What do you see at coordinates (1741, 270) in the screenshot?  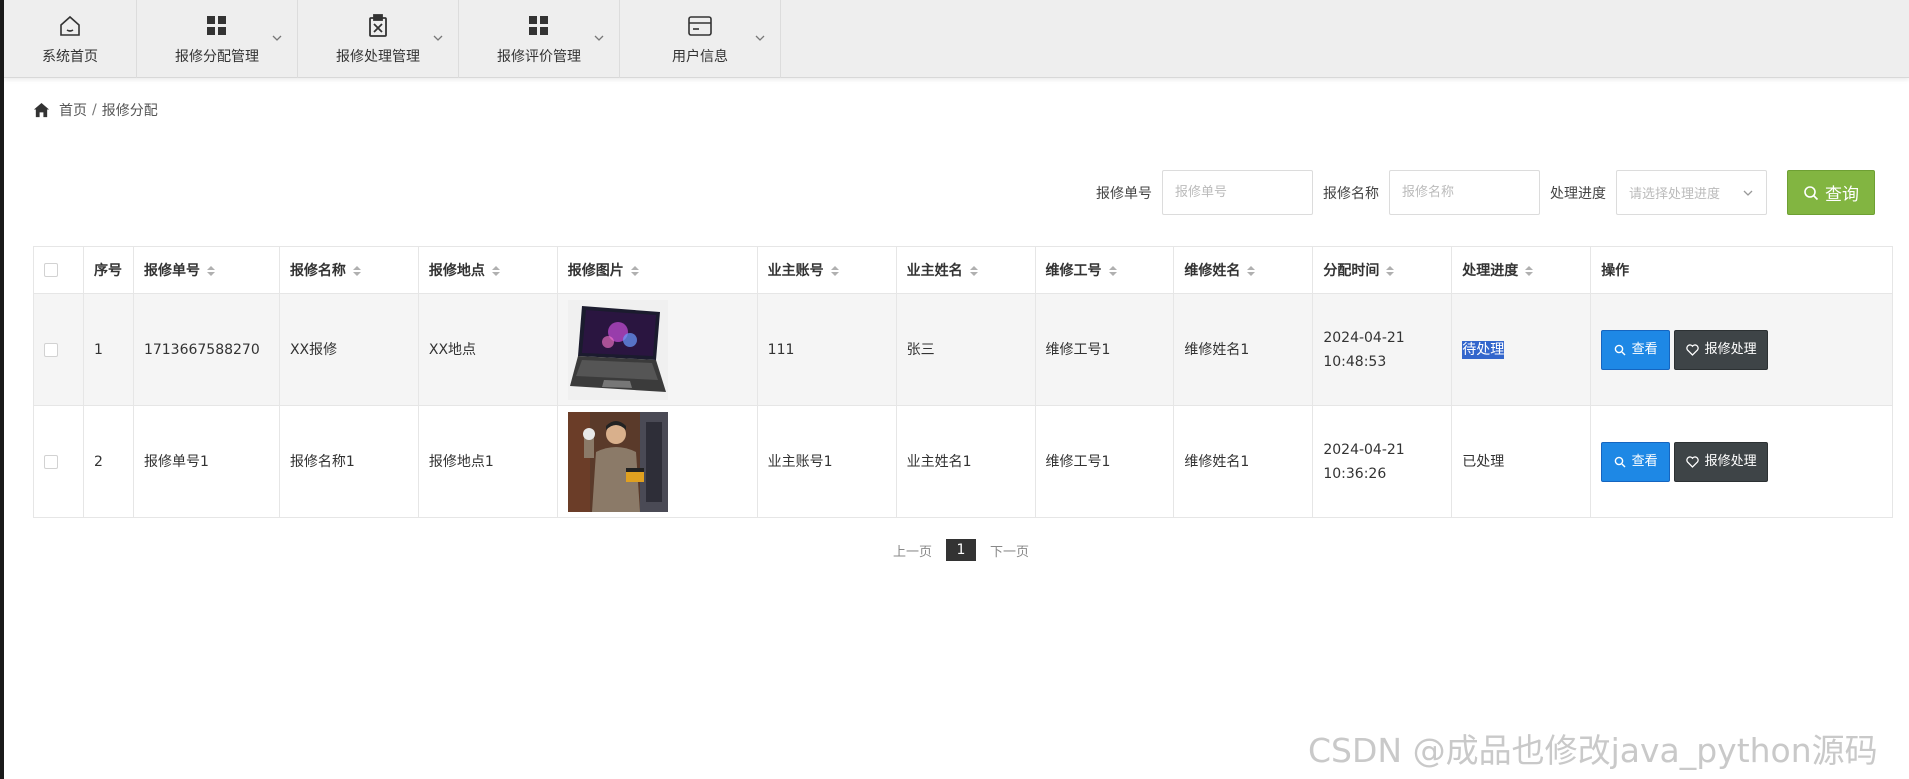 I see `table-header: 操作` at bounding box center [1741, 270].